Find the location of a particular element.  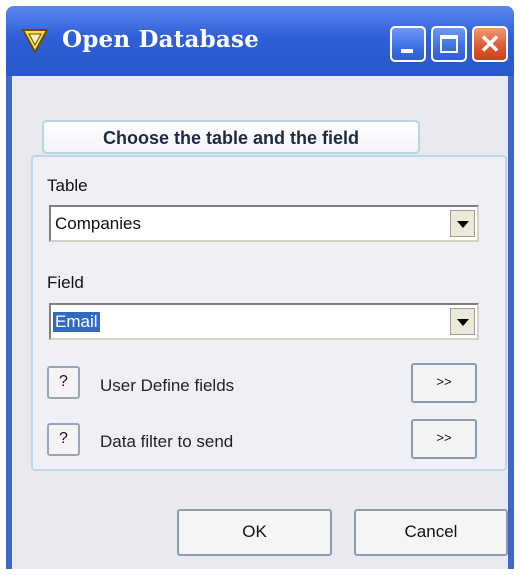

close-button: ✕ is located at coordinates (490, 44).